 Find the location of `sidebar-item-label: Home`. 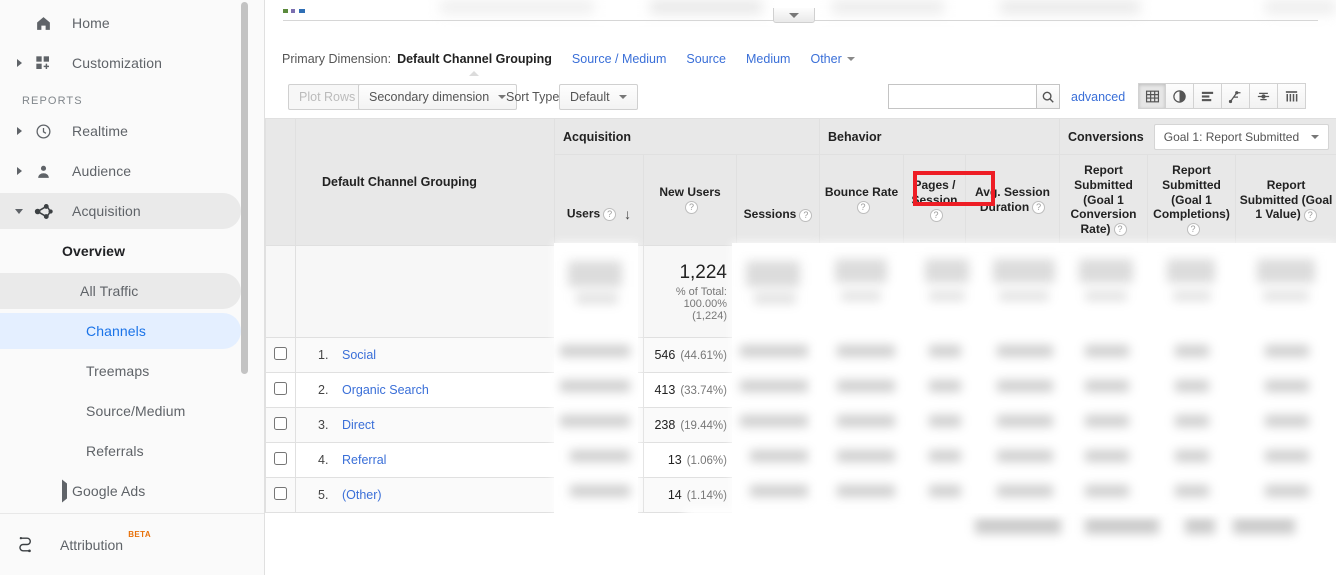

sidebar-item-label: Home is located at coordinates (91, 23).